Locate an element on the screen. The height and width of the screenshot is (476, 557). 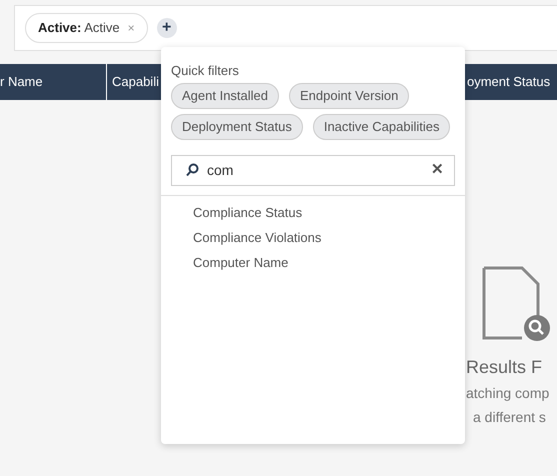
column-header: oyment Status is located at coordinates (508, 82).